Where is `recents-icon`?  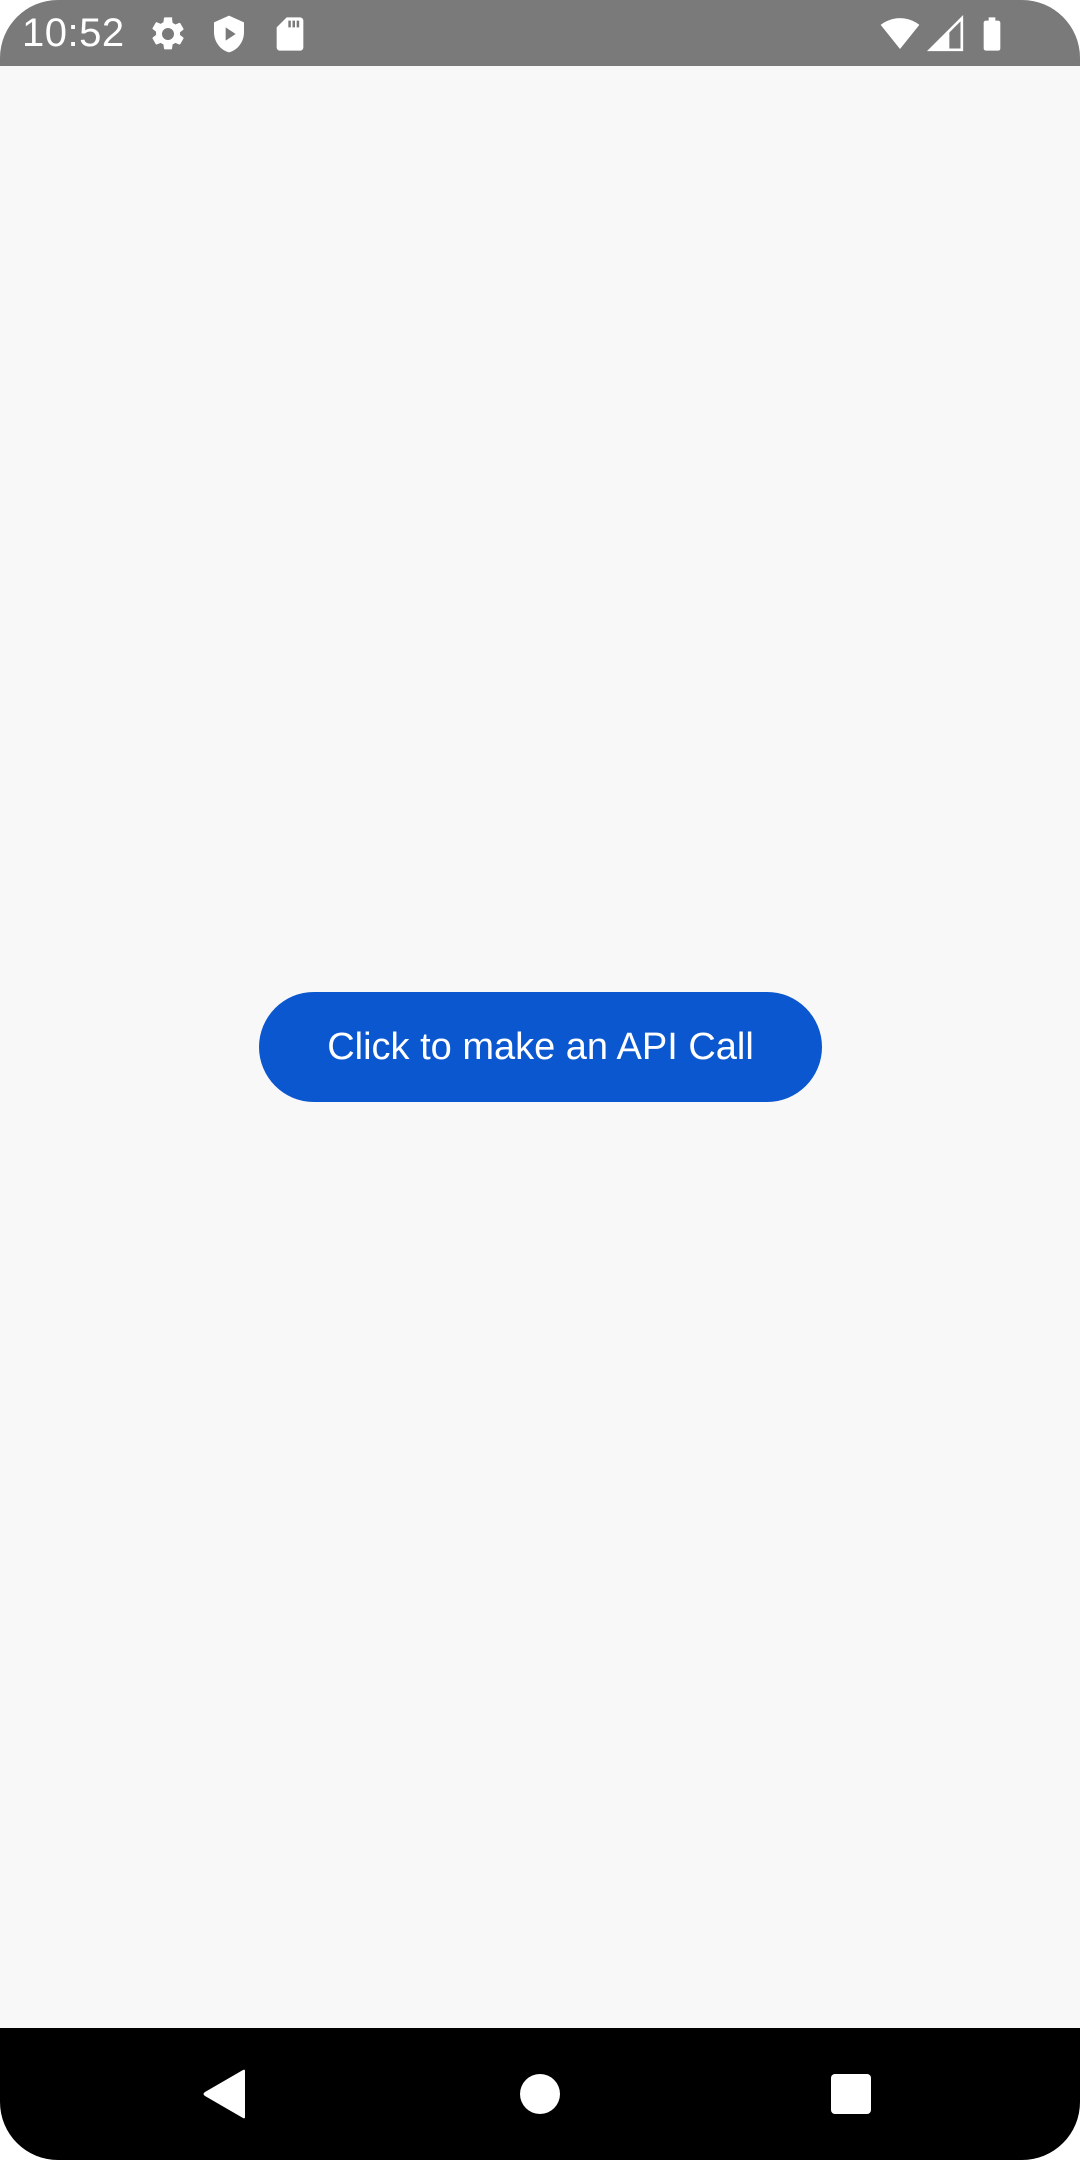 recents-icon is located at coordinates (851, 2094).